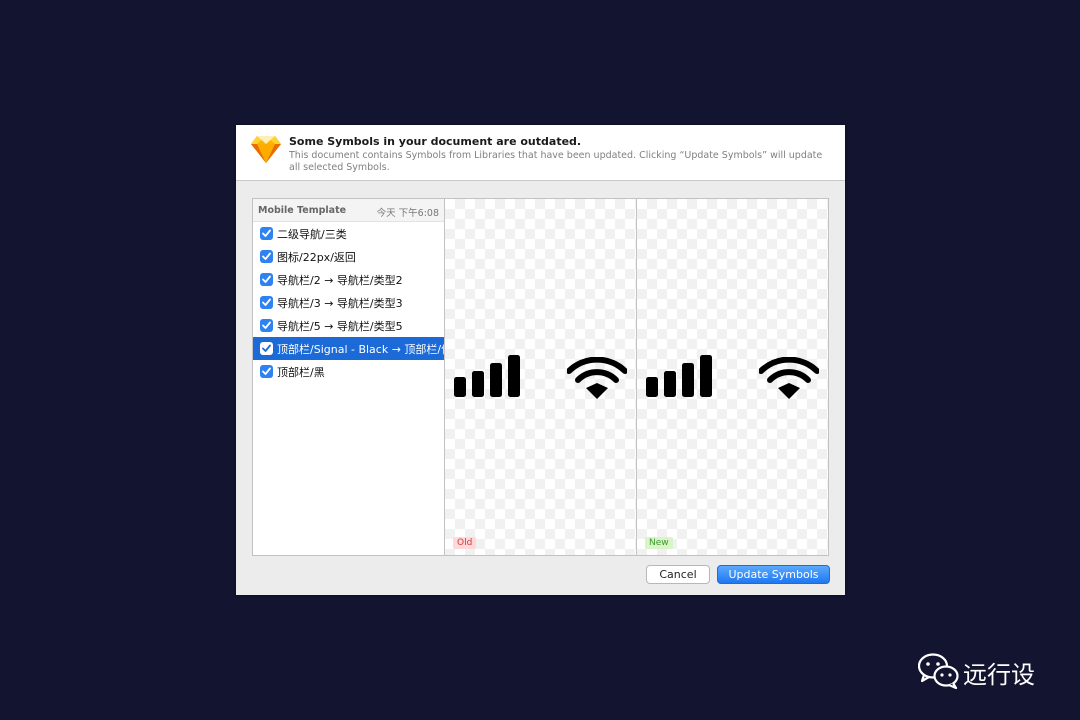 The image size is (1080, 720). What do you see at coordinates (773, 574) in the screenshot?
I see `update-symbols-button: Update Symbols` at bounding box center [773, 574].